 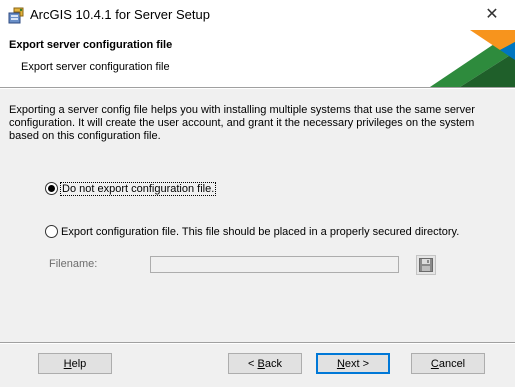 I want to click on floppy-disk-icon, so click(x=426, y=265).